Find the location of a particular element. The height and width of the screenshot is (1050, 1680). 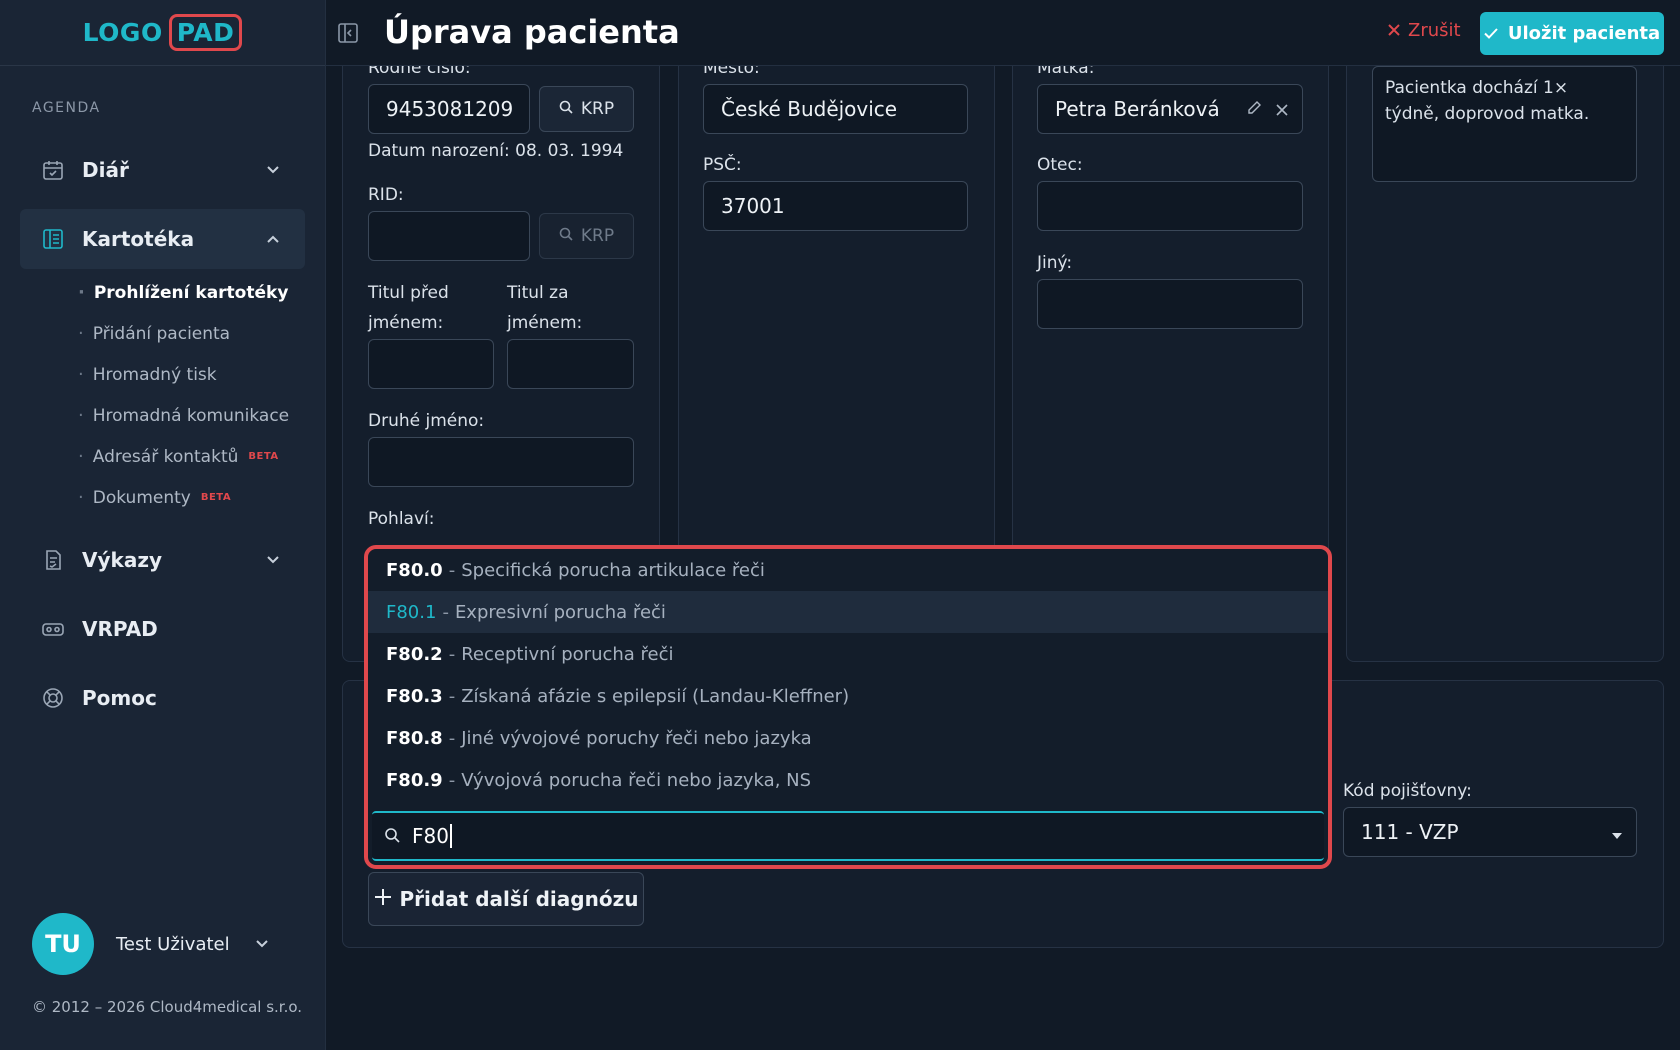

subnav-label: Dokumenty is located at coordinates (141, 497).